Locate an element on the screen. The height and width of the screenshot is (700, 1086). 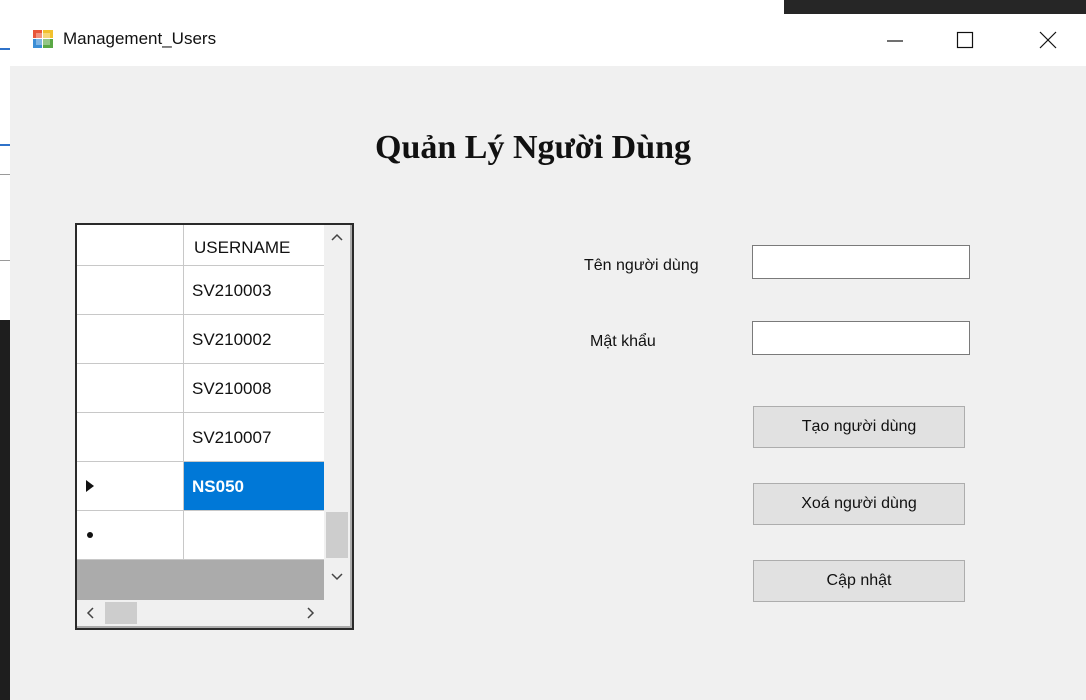
password-label: Mật khẩu is located at coordinates (623, 341).